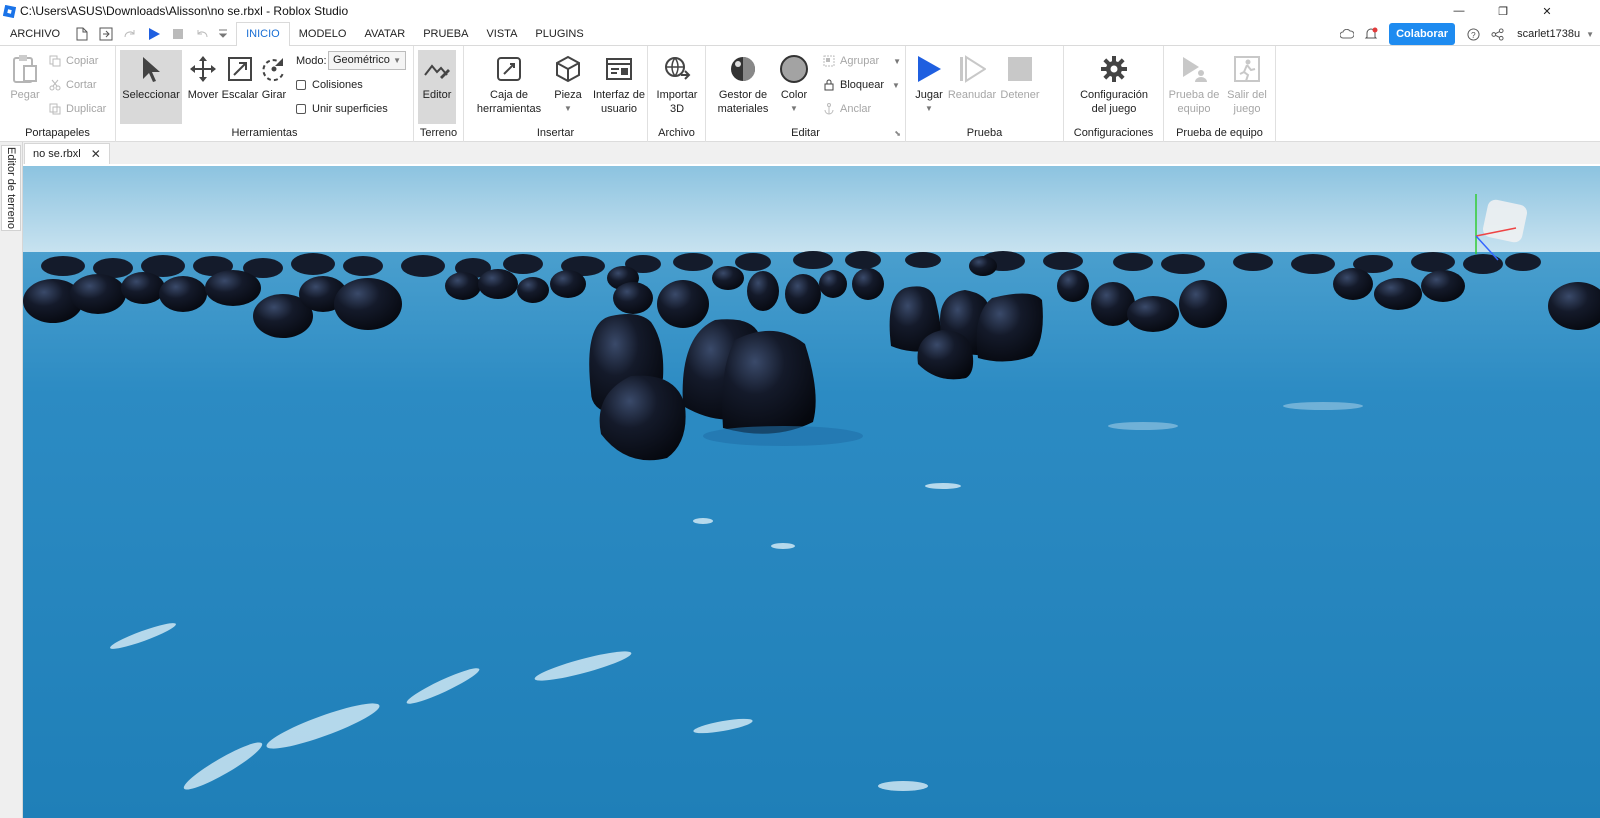 This screenshot has height=818, width=1600. Describe the element at coordinates (1347, 34) in the screenshot. I see `cloud-icon` at that location.